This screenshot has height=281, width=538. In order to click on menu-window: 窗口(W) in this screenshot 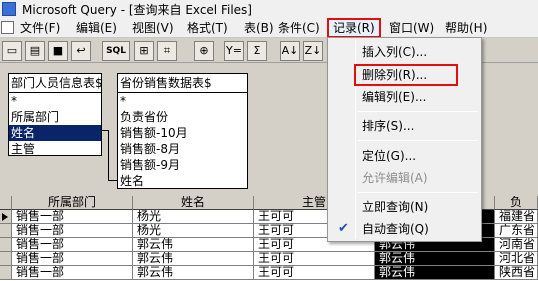, I will do `click(411, 28)`.